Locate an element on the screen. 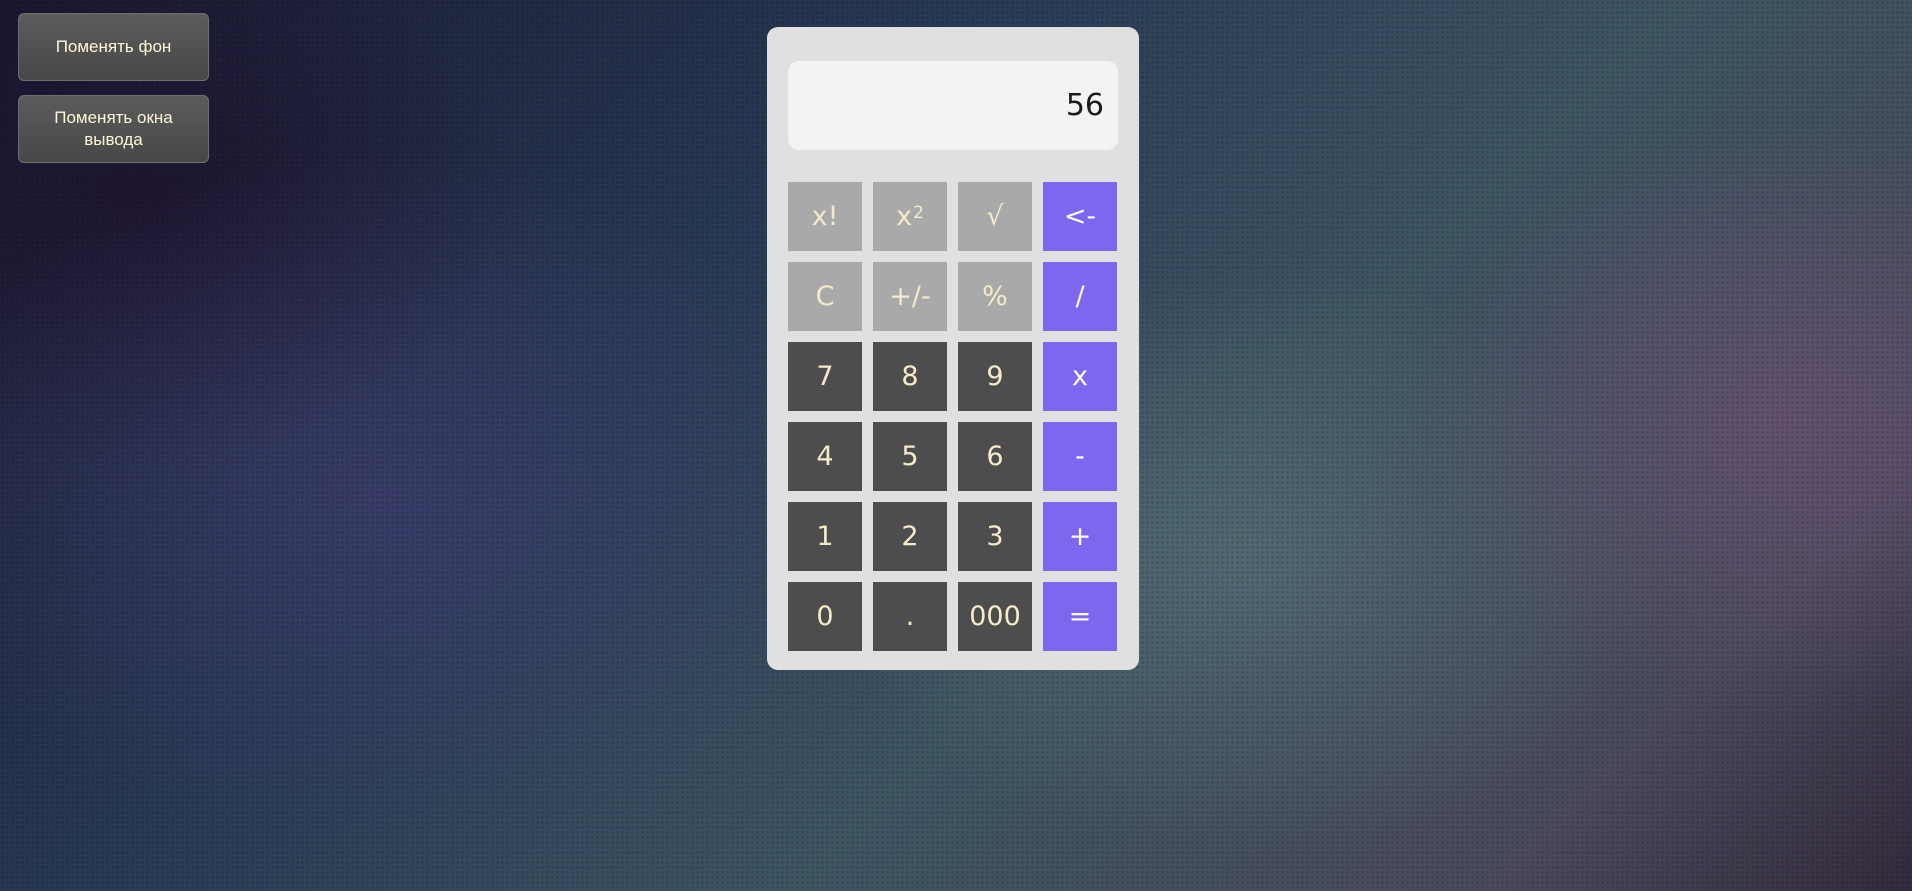  triple-zero-label: 000 is located at coordinates (995, 616).